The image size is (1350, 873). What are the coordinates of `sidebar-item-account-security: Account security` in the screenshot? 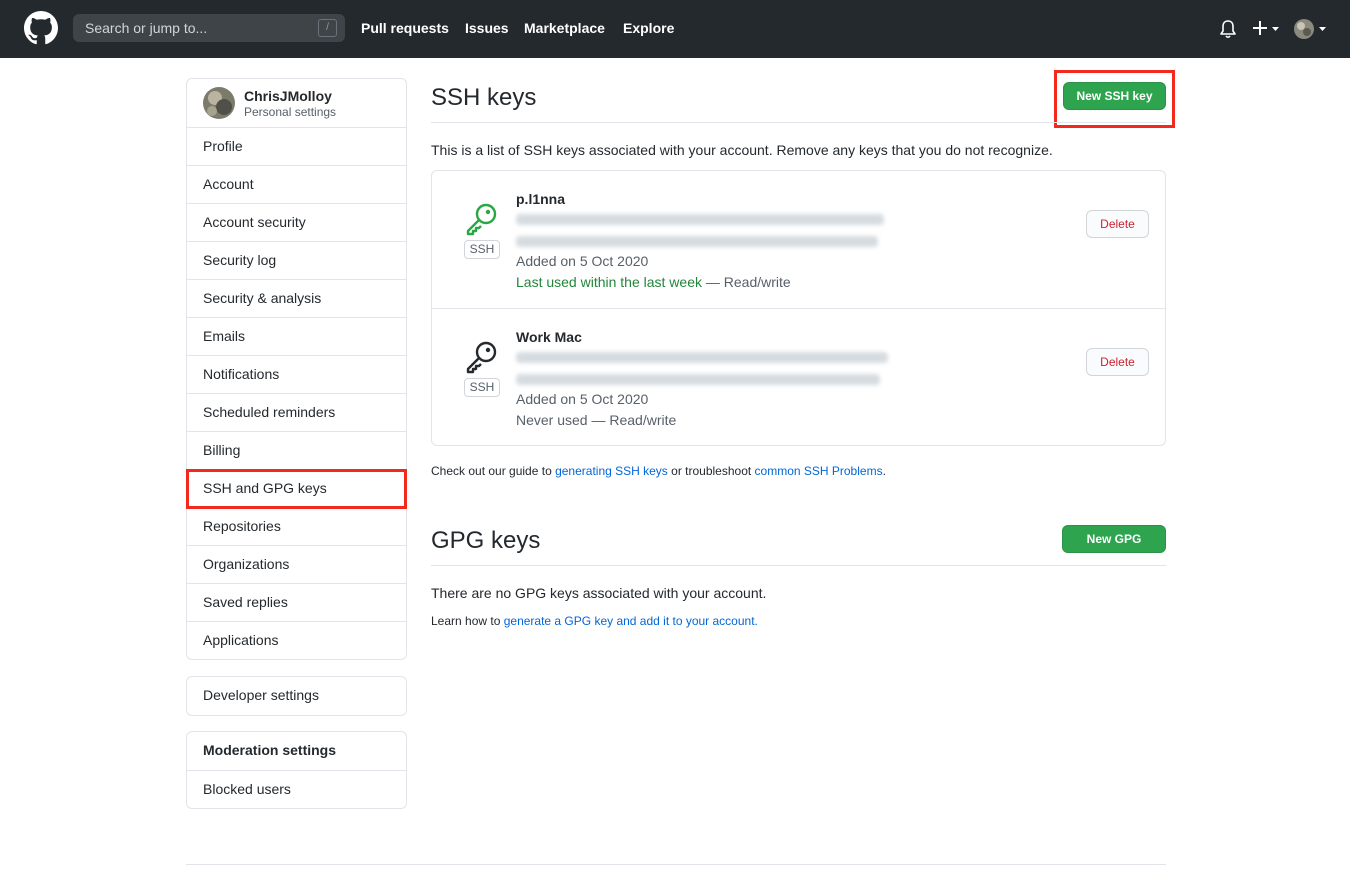 It's located at (296, 222).